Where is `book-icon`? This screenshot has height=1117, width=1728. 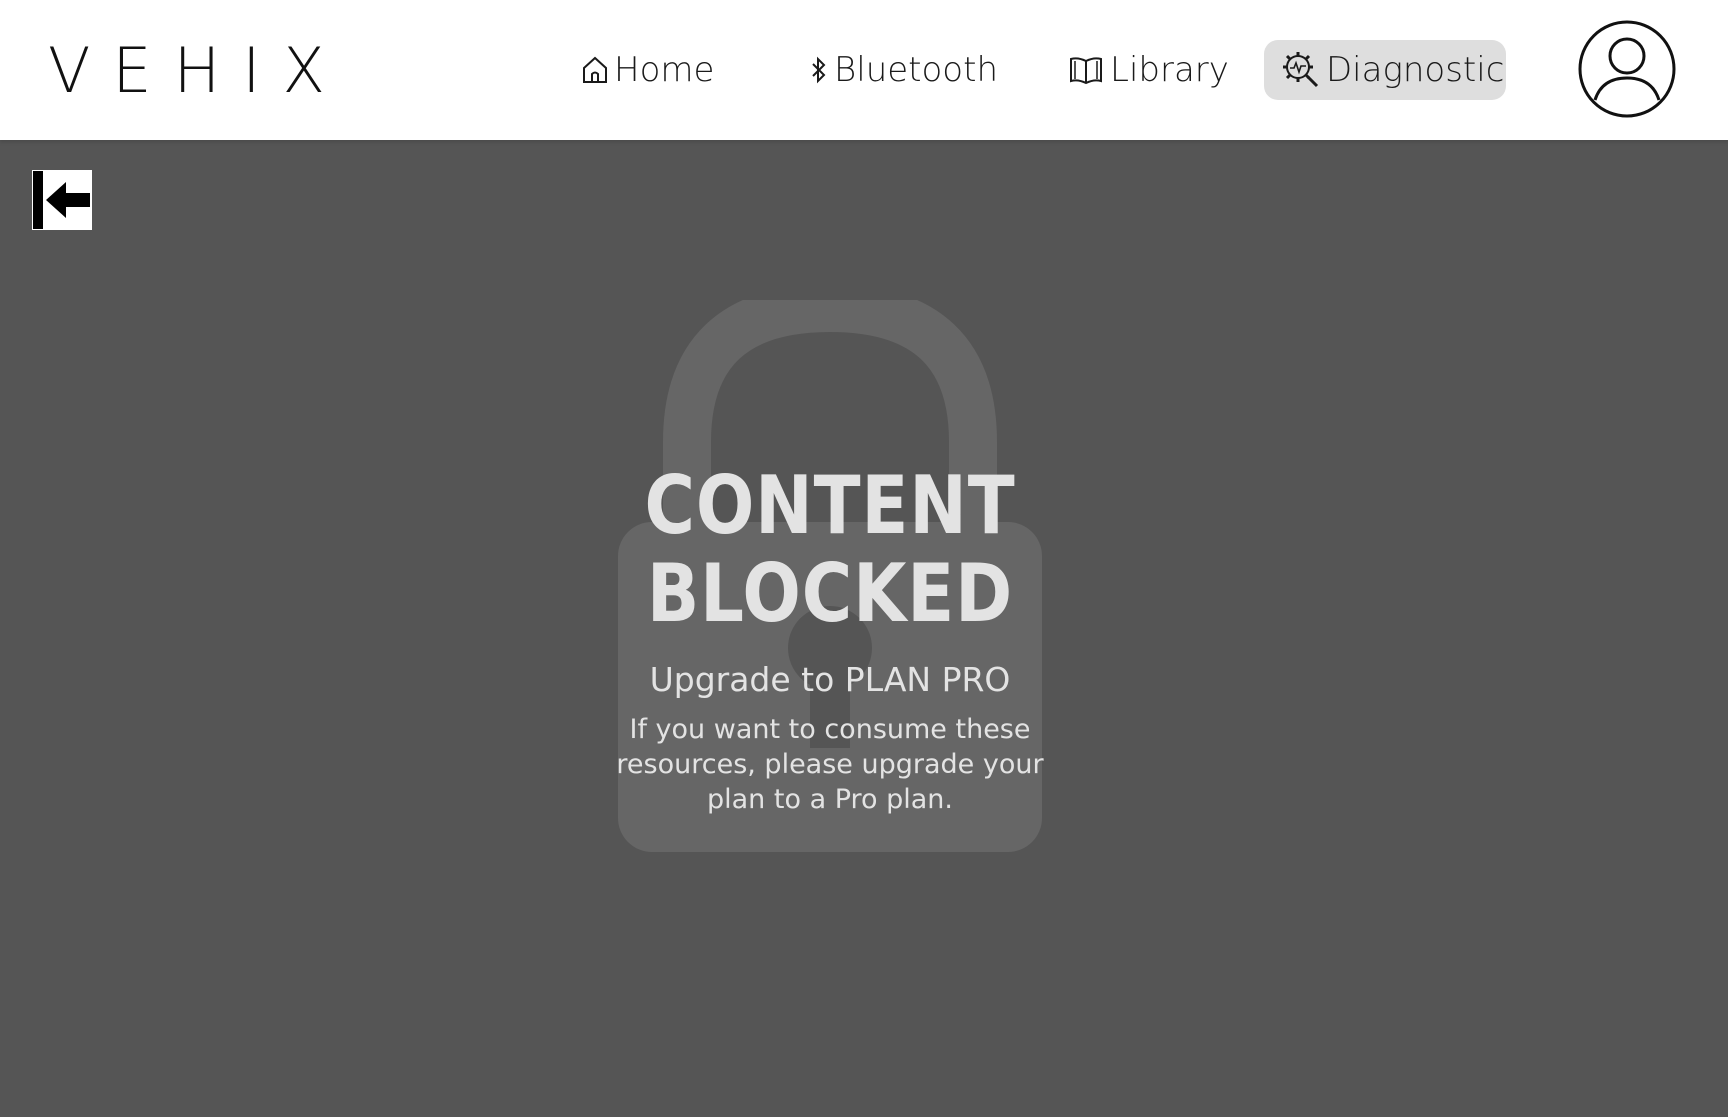 book-icon is located at coordinates (1086, 70).